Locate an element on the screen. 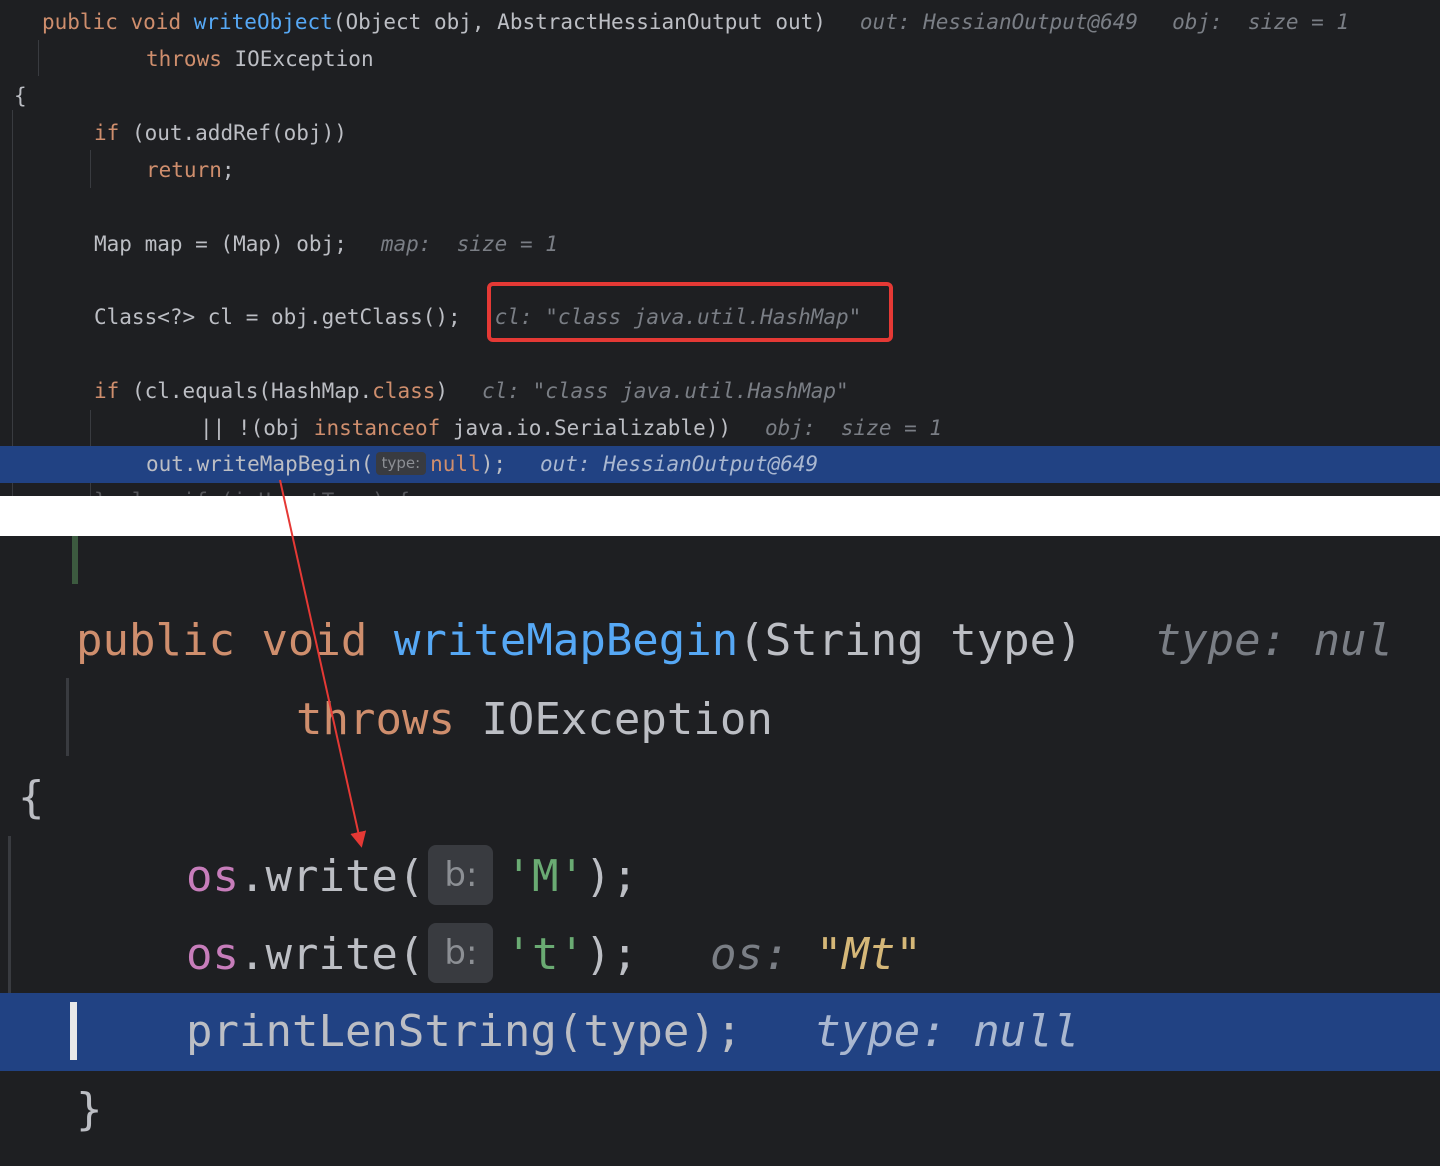 The image size is (1440, 1166). code-token: || !(obj is located at coordinates (257, 428).